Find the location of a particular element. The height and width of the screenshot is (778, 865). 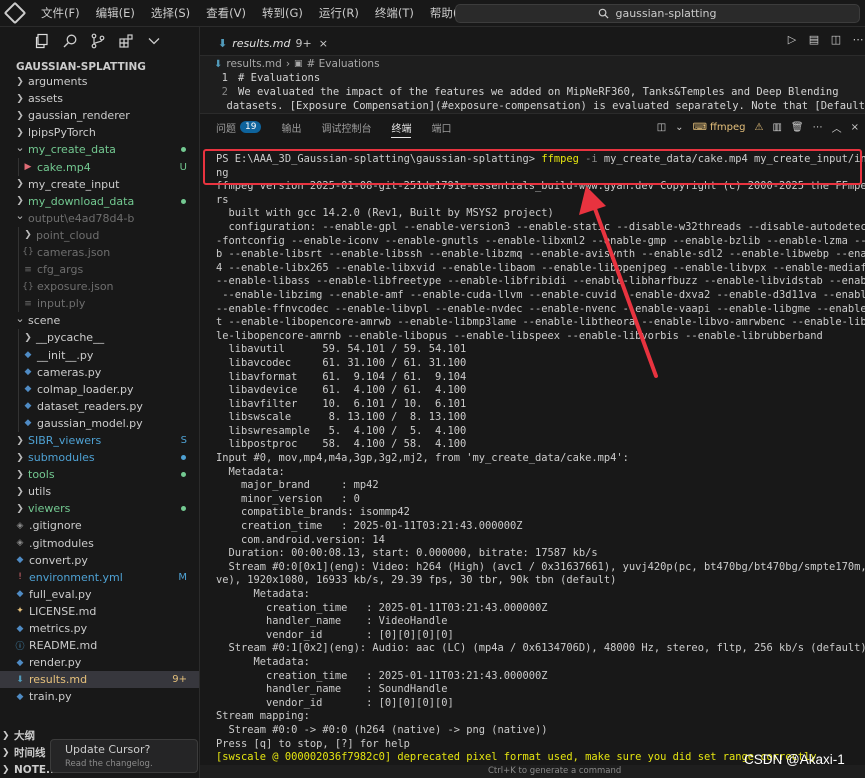

tab-terminal: 终端 is located at coordinates (401, 129).